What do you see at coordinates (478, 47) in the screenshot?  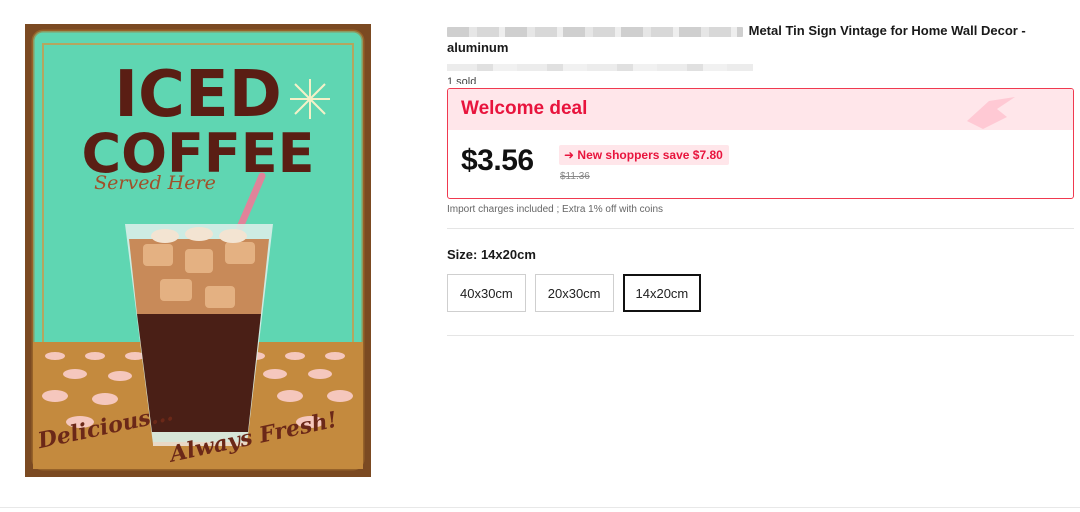 I see `product-title-line2: aluminum` at bounding box center [478, 47].